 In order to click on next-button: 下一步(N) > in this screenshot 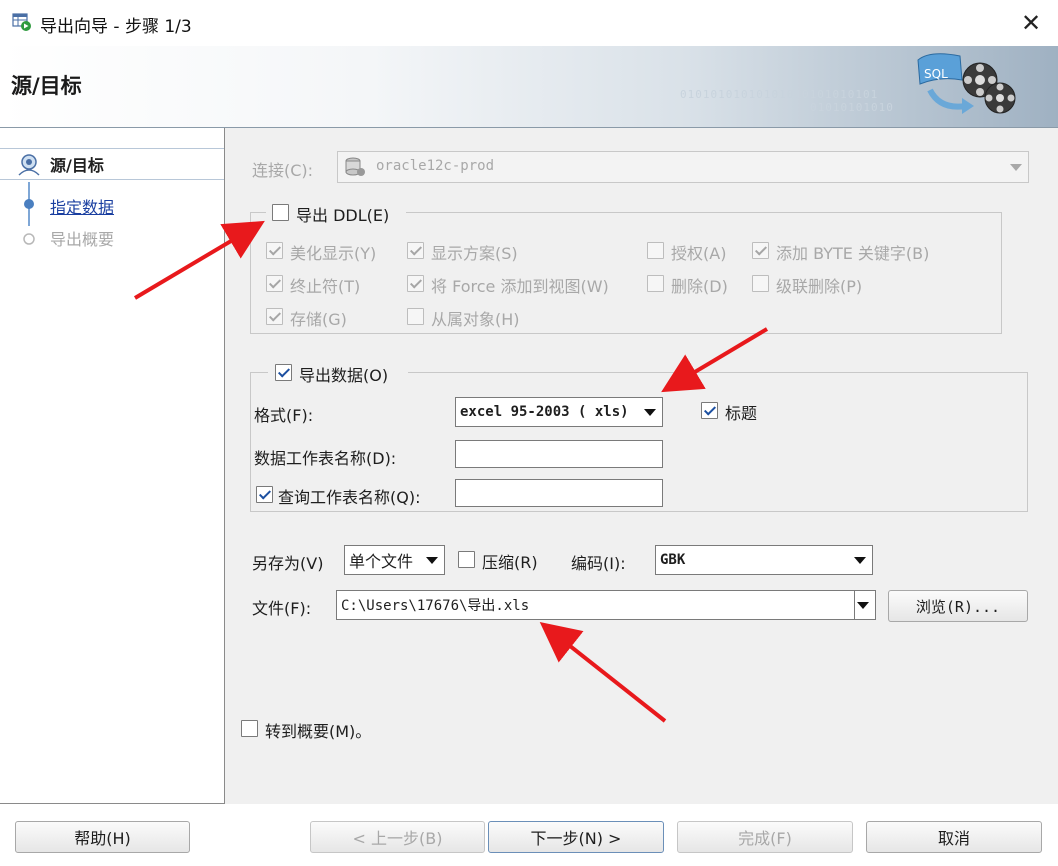, I will do `click(576, 837)`.